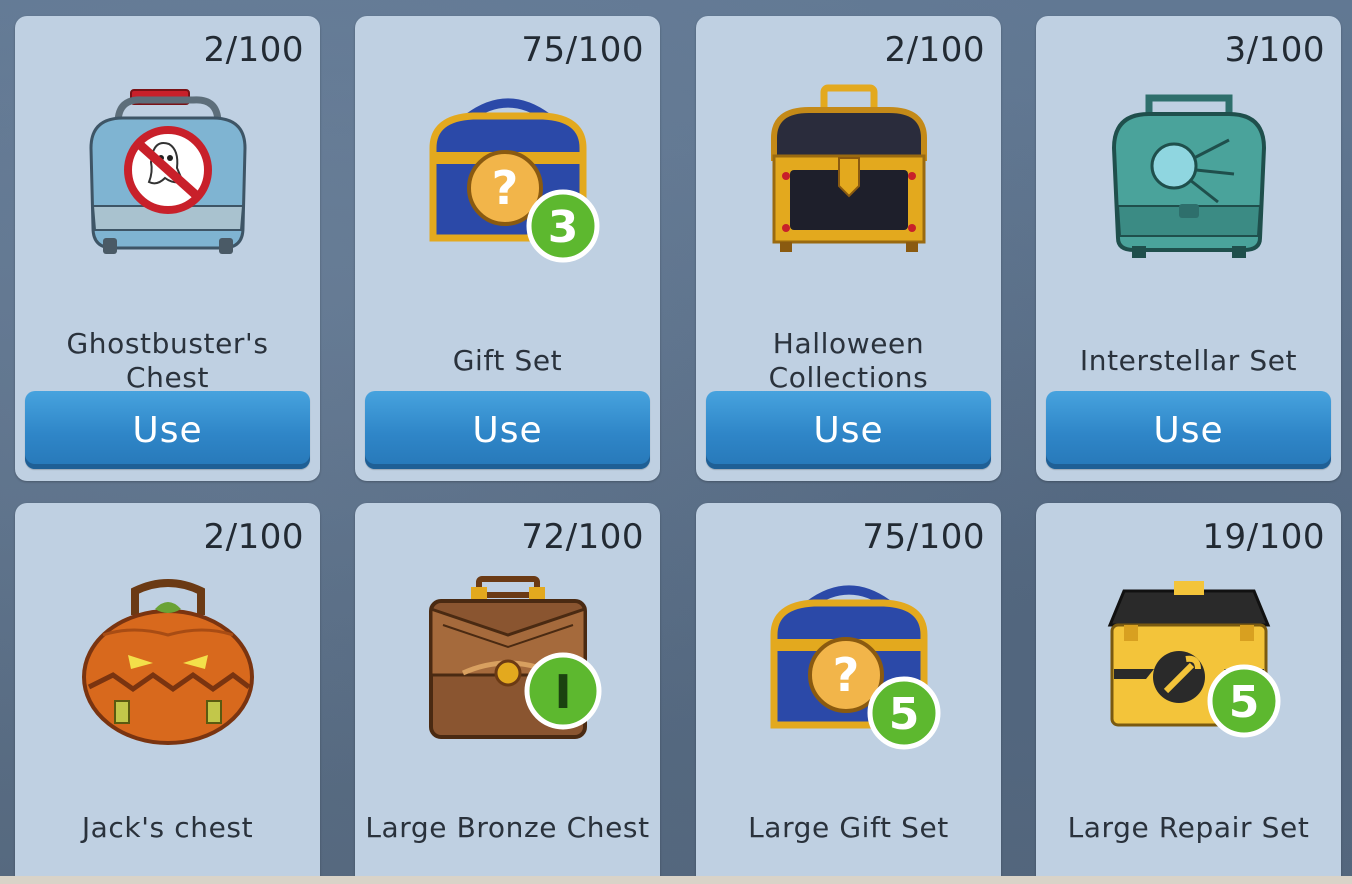 The height and width of the screenshot is (884, 1352). I want to click on item-card-large-gift-set: 75/100 ? 5 Large Gift Set, so click(848, 693).